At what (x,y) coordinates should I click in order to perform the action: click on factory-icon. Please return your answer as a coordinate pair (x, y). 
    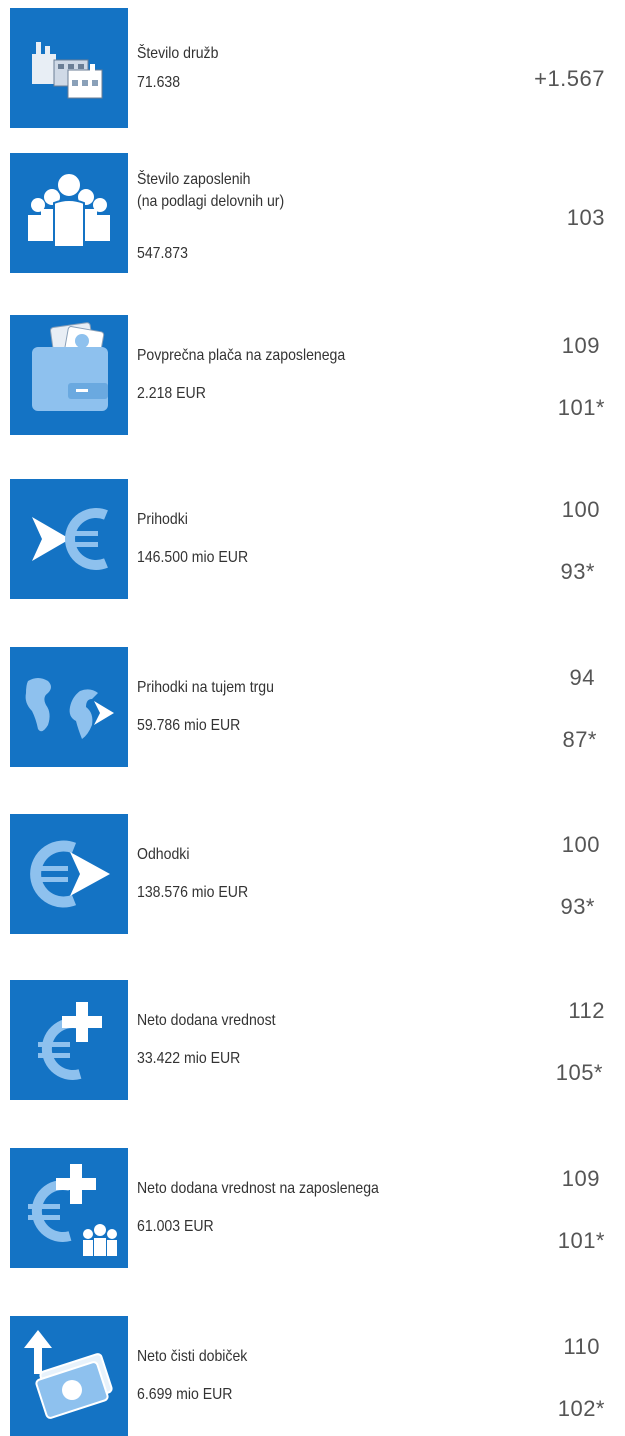
    Looking at the image, I should click on (69, 68).